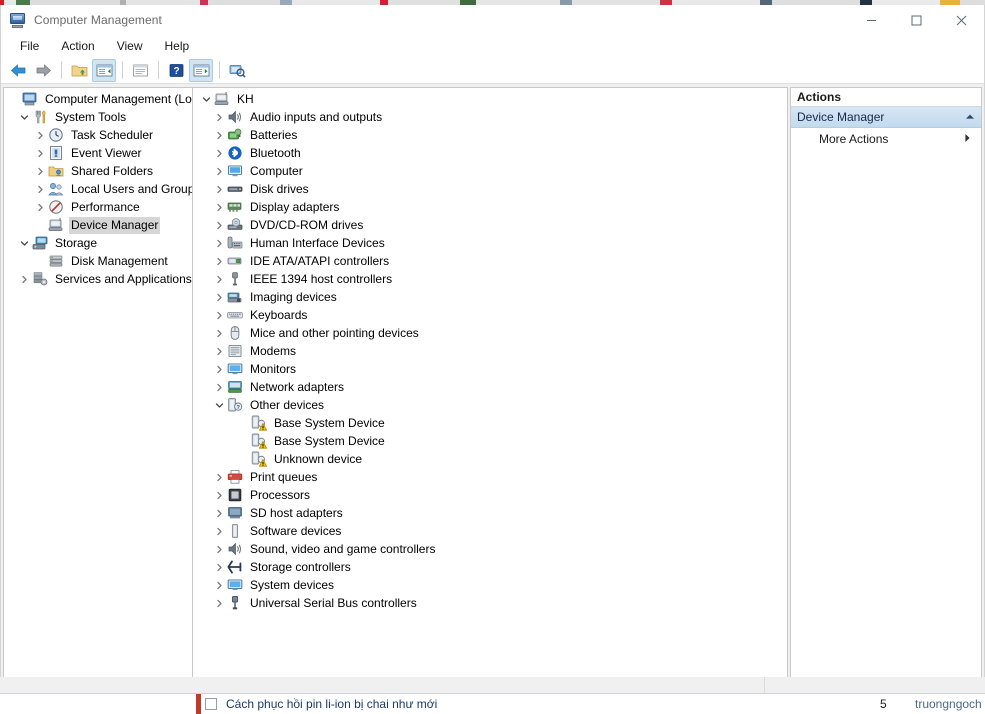 The height and width of the screenshot is (714, 985). I want to click on device-tree-item-keyboards: Keyboards, so click(490, 315).